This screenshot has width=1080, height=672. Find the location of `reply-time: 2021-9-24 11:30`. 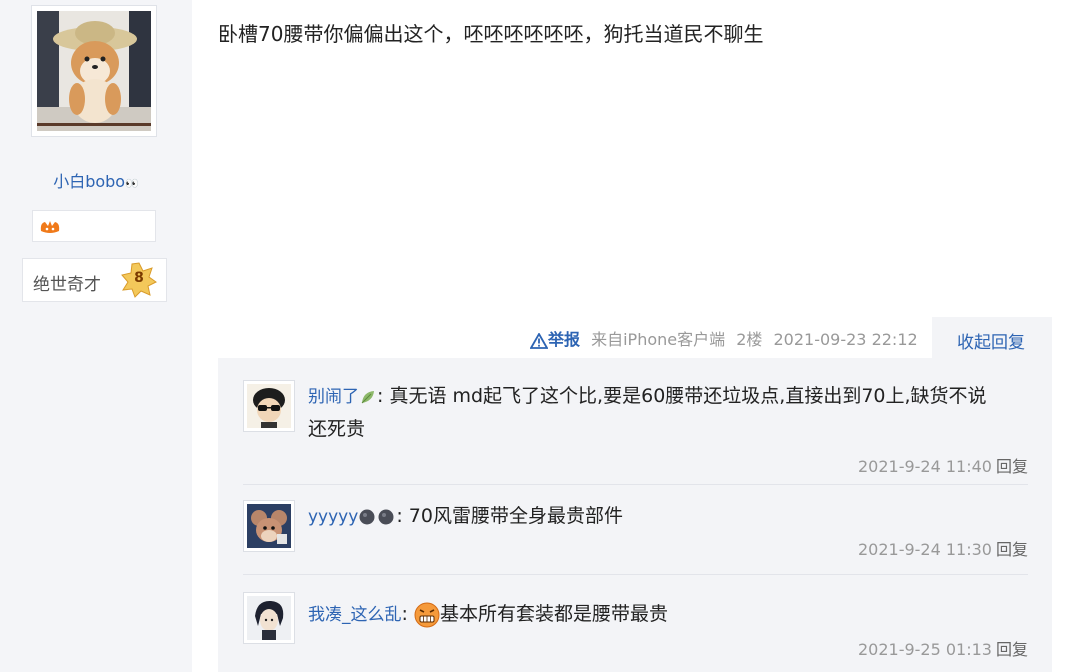

reply-time: 2021-9-24 11:30 is located at coordinates (924, 549).